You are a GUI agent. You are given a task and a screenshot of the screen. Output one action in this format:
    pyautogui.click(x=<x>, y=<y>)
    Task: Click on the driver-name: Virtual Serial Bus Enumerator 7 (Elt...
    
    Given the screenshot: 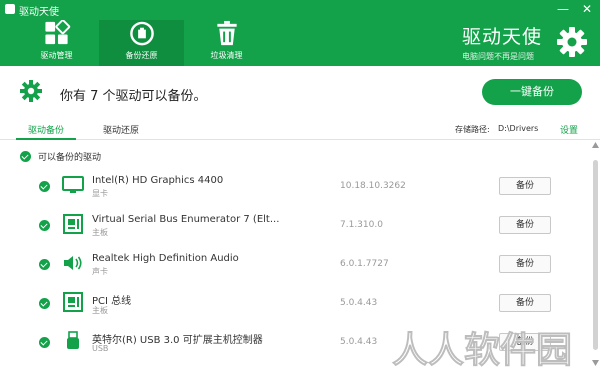 What is the action you would take?
    pyautogui.click(x=186, y=219)
    